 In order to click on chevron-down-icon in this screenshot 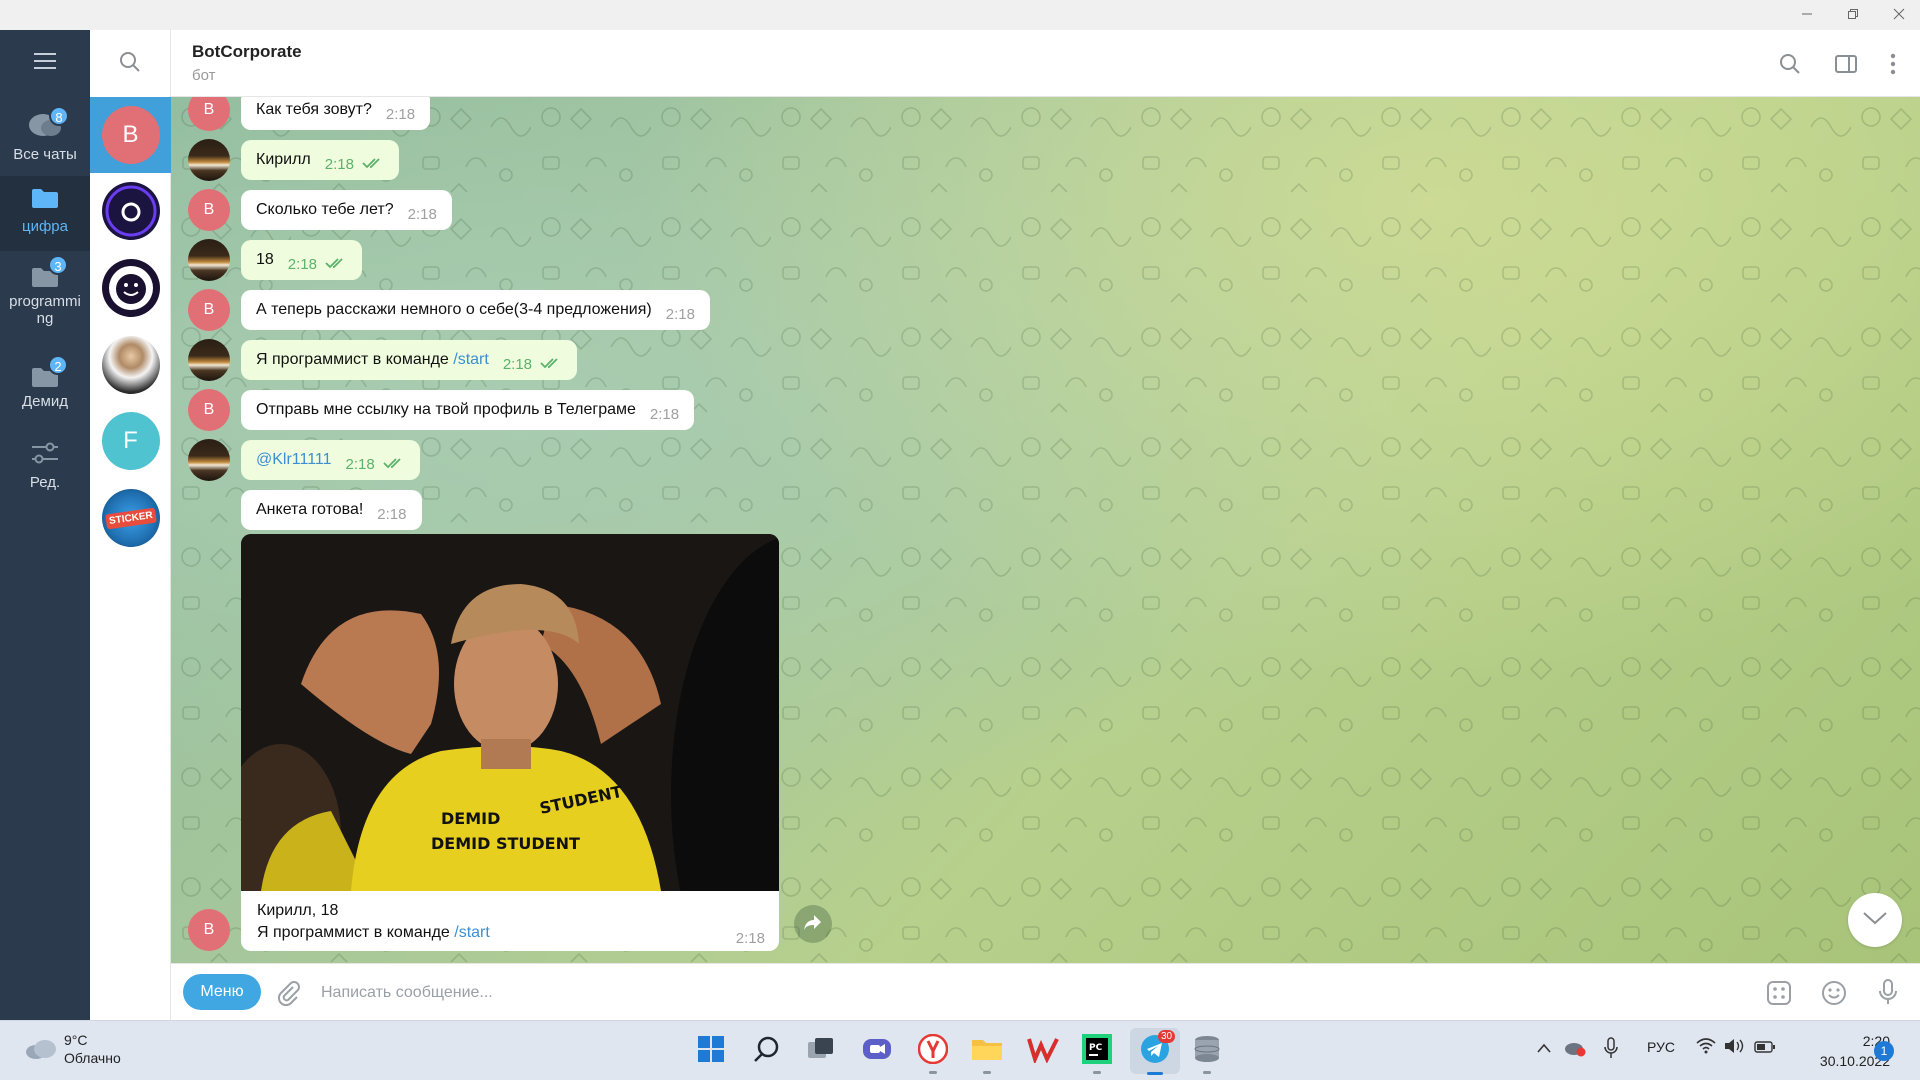, I will do `click(1875, 920)`.